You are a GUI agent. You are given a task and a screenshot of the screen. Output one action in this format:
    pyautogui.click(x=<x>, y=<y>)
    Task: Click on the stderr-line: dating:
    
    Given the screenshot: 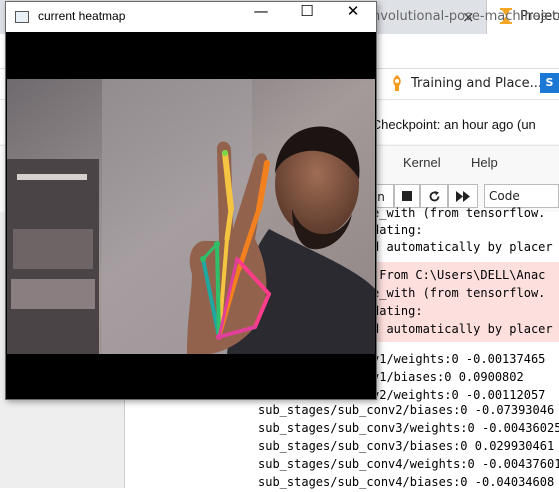 What is the action you would take?
    pyautogui.click(x=397, y=311)
    